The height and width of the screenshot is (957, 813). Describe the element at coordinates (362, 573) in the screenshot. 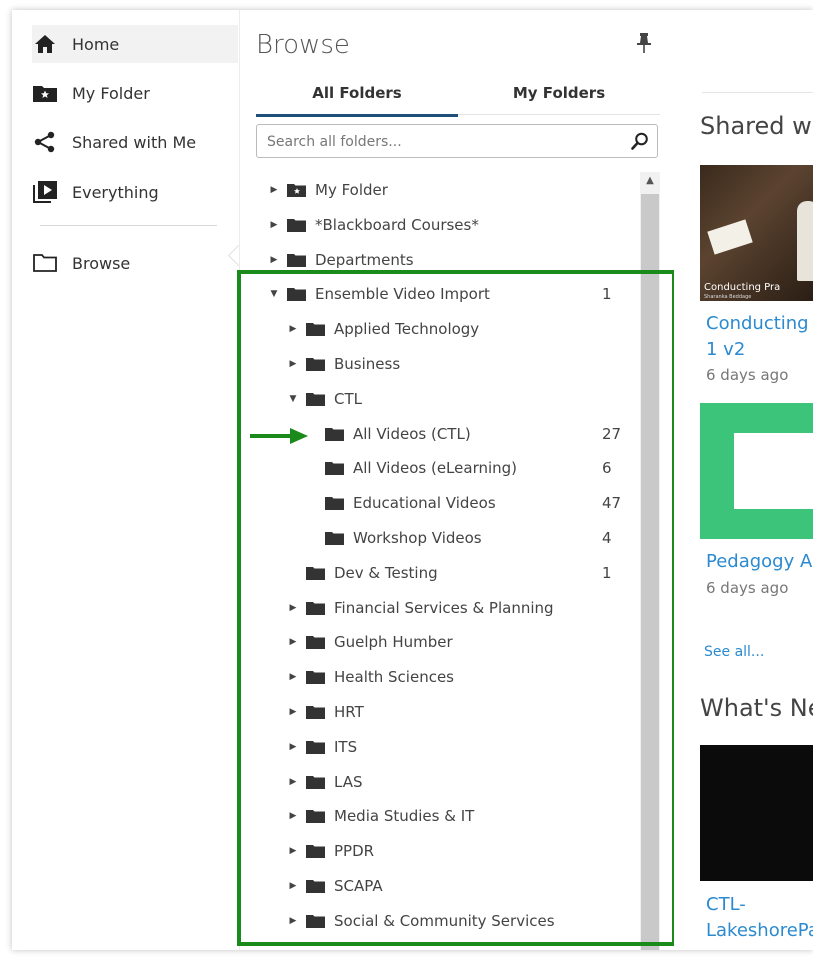

I see `tree-row: Dev & Testing` at that location.